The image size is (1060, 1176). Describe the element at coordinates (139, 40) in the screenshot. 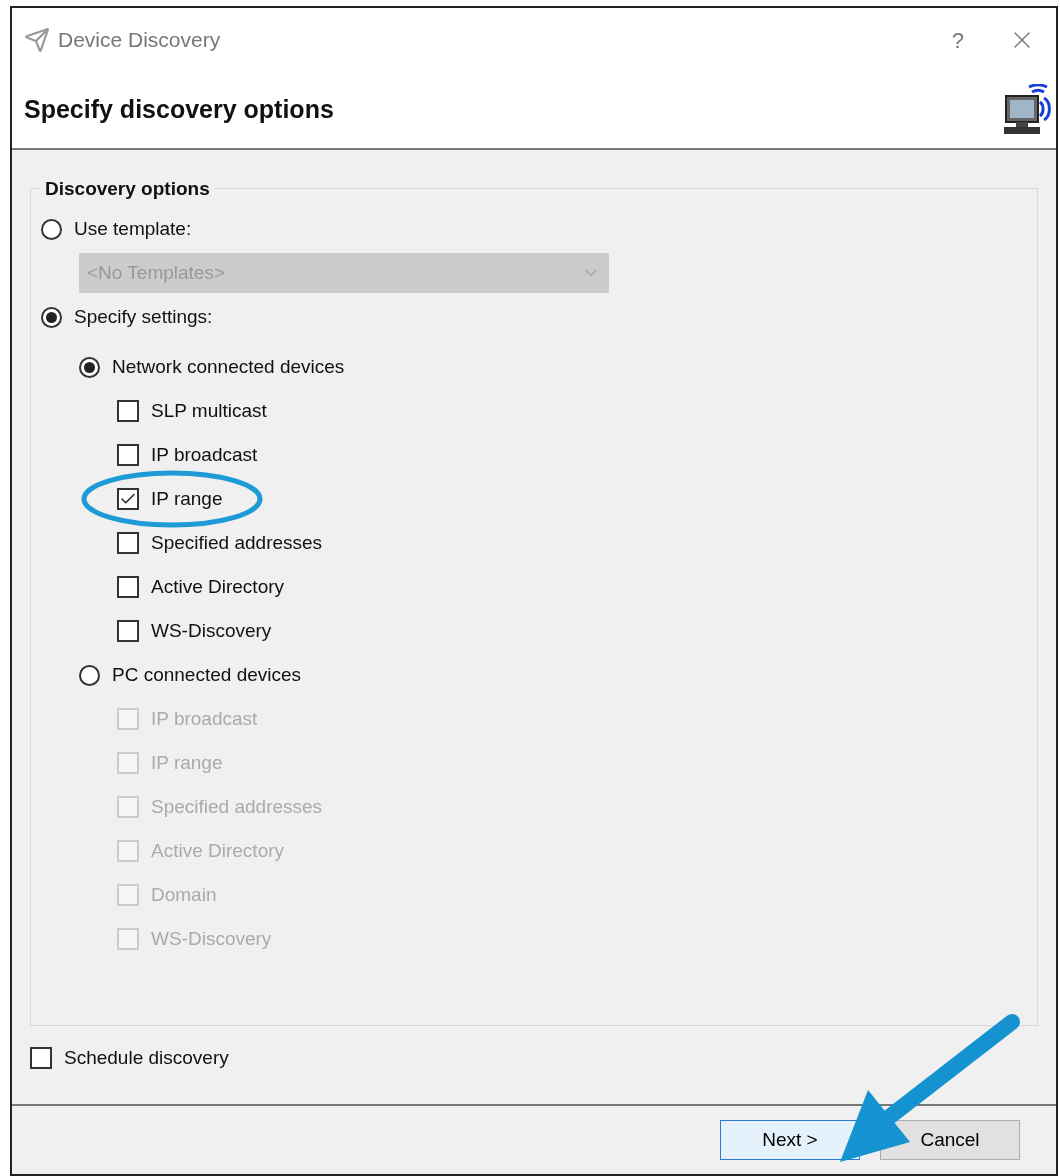

I see `window-title: Device Discovery` at that location.